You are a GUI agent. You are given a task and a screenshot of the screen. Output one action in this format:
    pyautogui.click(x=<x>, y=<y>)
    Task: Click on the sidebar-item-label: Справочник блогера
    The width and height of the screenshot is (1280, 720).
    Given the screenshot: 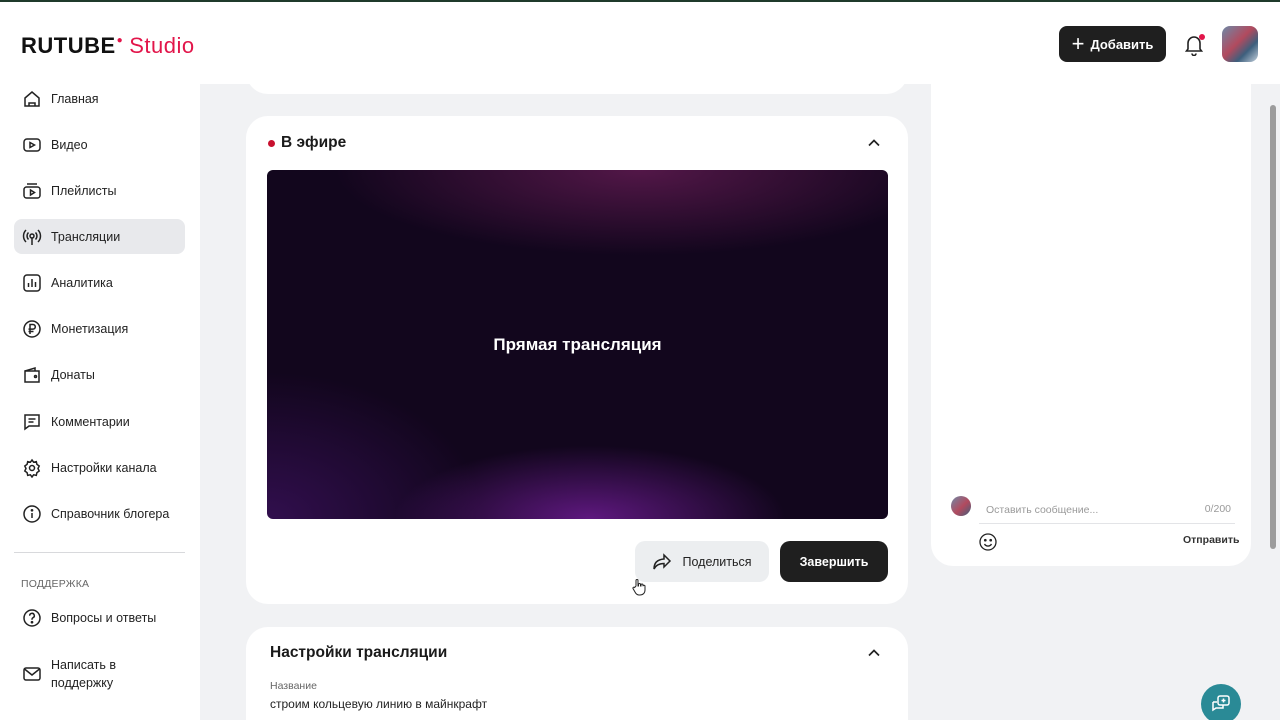 What is the action you would take?
    pyautogui.click(x=110, y=513)
    